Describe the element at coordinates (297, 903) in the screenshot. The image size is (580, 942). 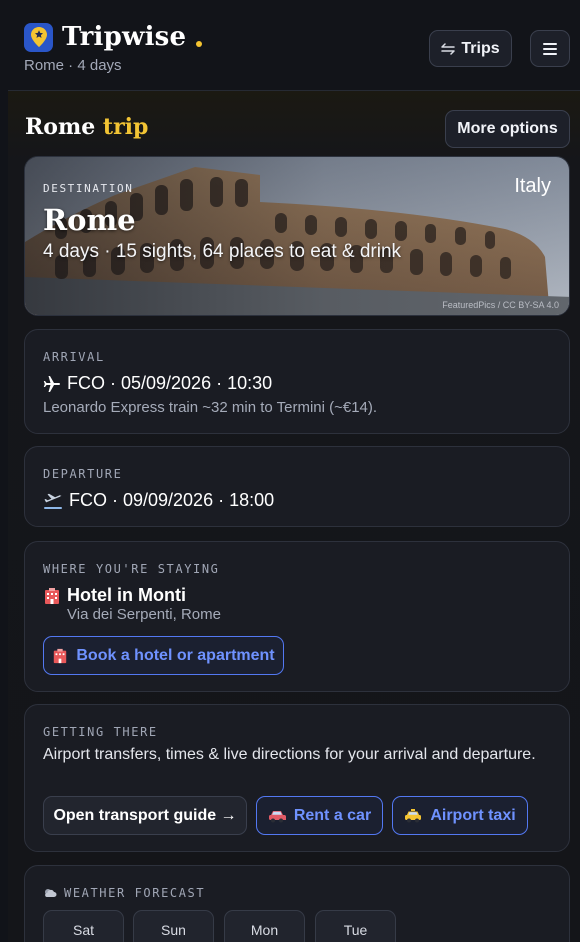
I see `weather-card: WEATHER FORECAST Sat Sun Mon Tue` at that location.